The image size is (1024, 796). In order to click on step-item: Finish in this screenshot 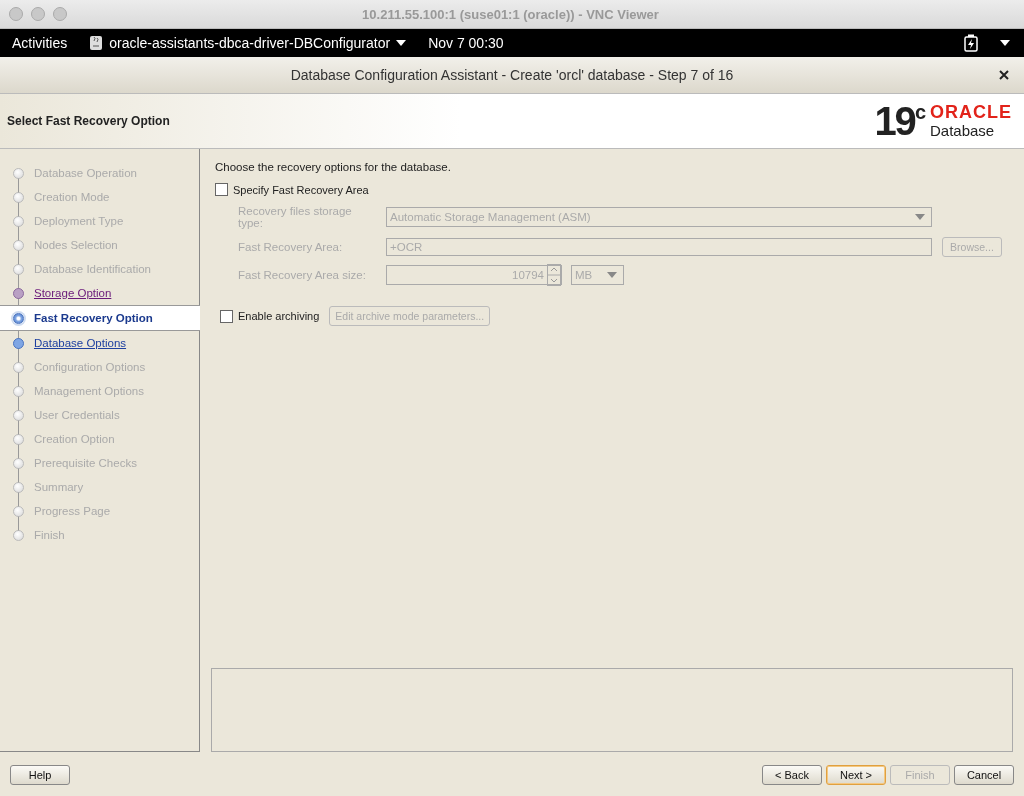, I will do `click(99, 535)`.